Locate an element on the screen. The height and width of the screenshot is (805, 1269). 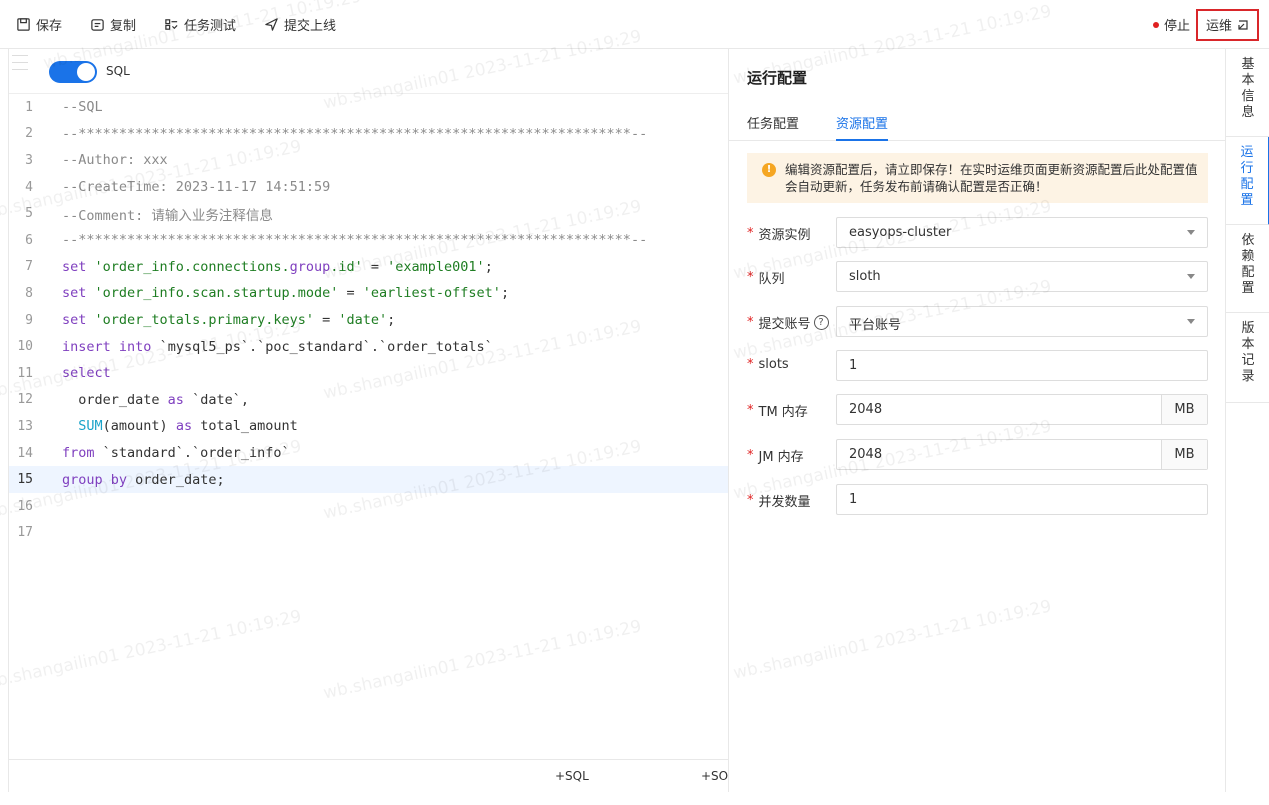
line-number: 14 is located at coordinates (25, 453).